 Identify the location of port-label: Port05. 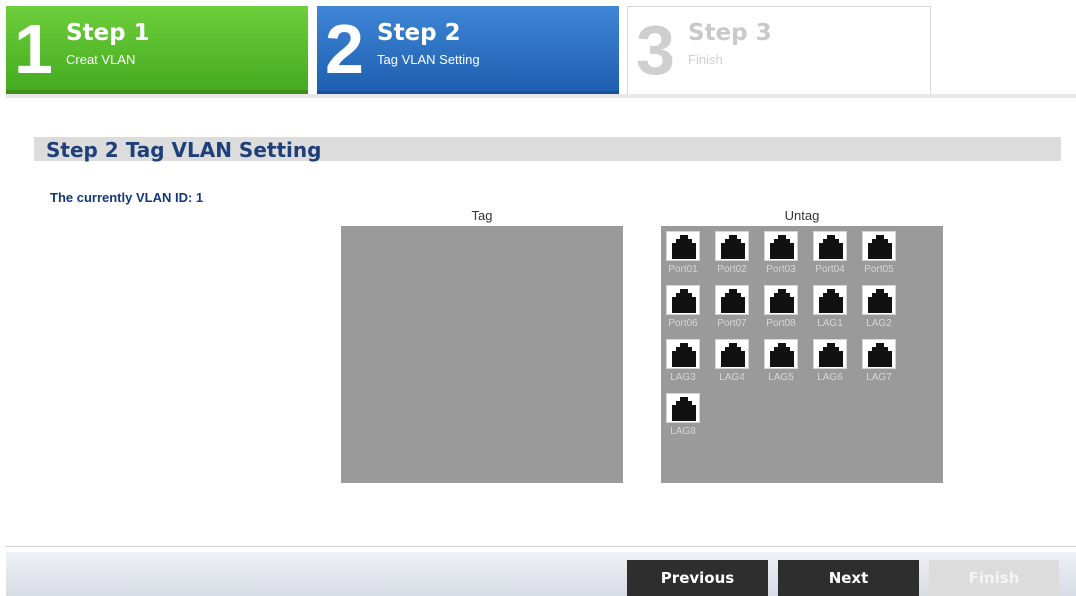
(879, 269).